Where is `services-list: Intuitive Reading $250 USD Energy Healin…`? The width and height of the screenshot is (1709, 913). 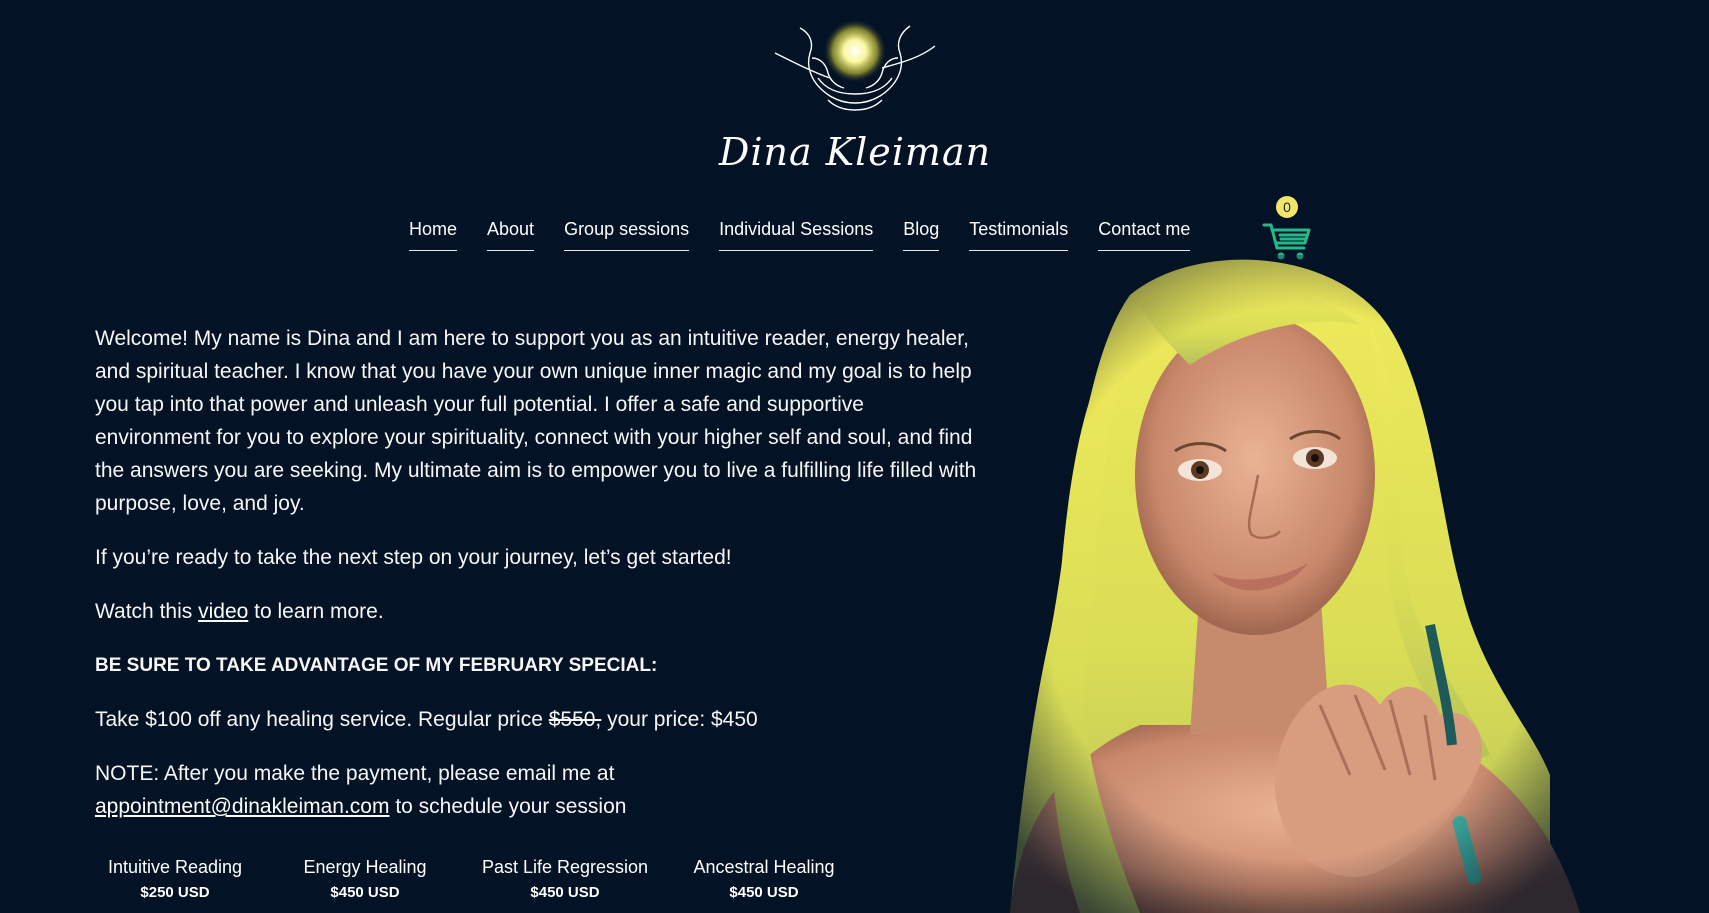
services-list: Intuitive Reading $250 USD Energy Healin… is located at coordinates (484, 878).